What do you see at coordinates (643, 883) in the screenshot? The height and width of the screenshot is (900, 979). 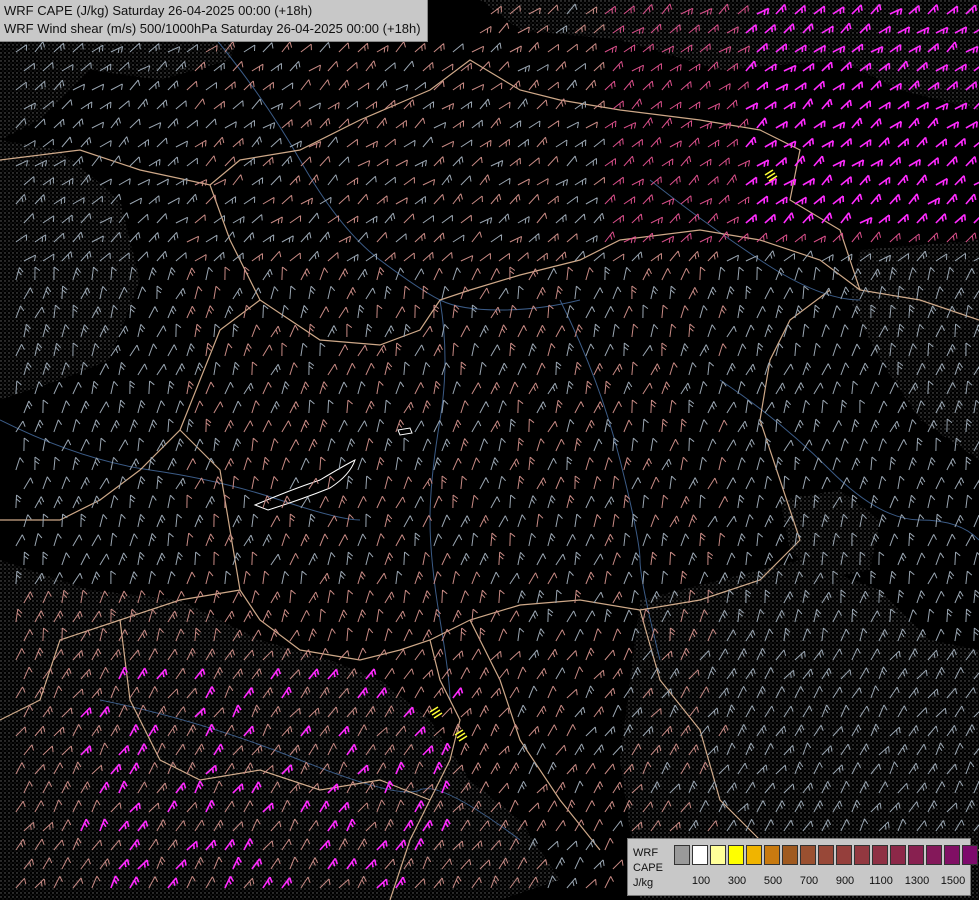 I see `legend-unit-label: J/kg` at bounding box center [643, 883].